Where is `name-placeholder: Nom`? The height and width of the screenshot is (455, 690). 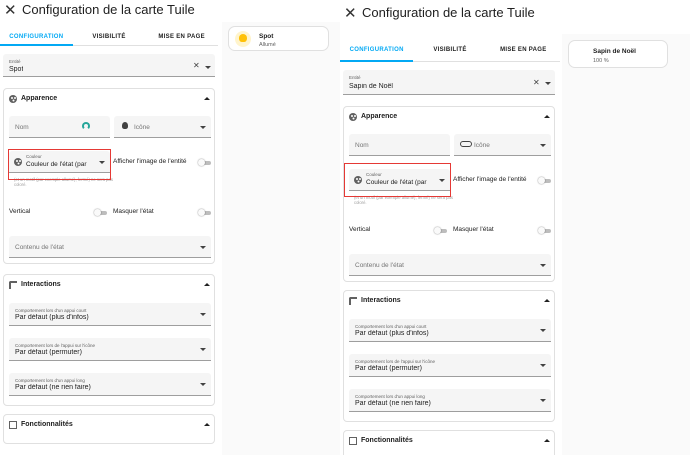 name-placeholder: Nom is located at coordinates (22, 127).